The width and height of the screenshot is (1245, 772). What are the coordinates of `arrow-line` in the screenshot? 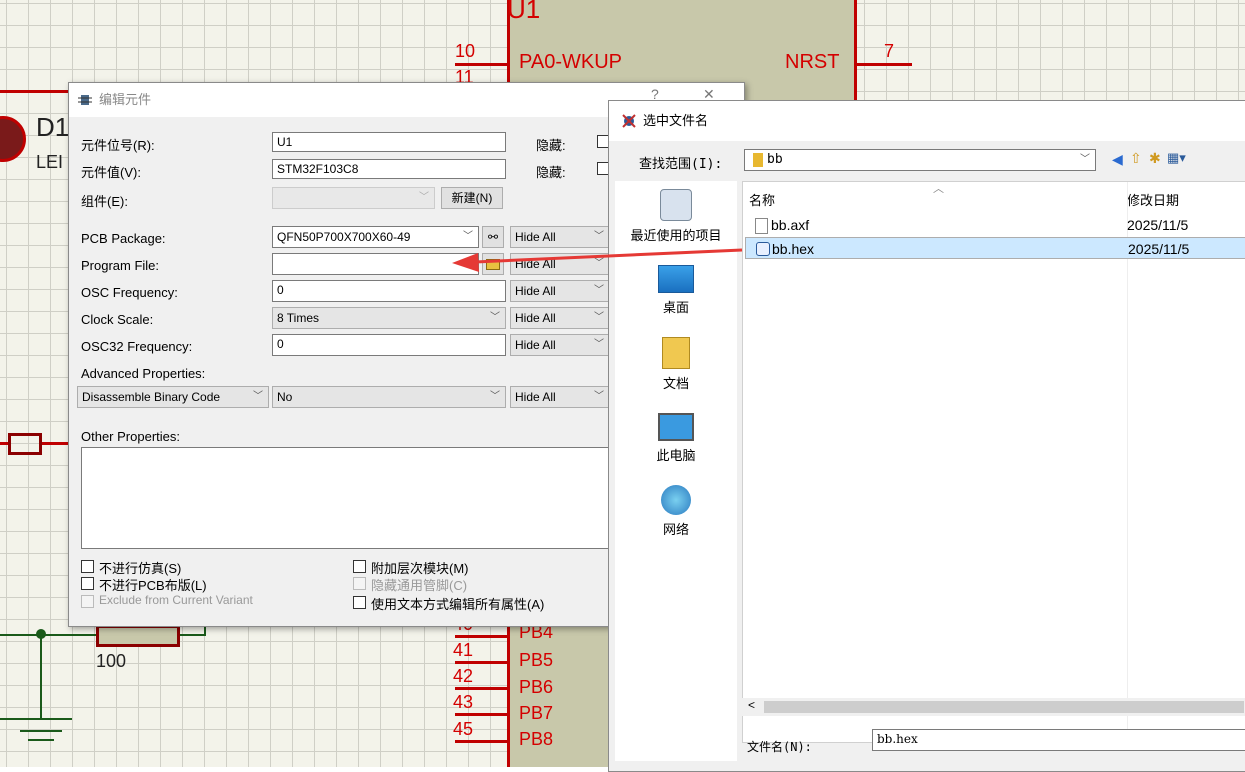 It's located at (608, 256).